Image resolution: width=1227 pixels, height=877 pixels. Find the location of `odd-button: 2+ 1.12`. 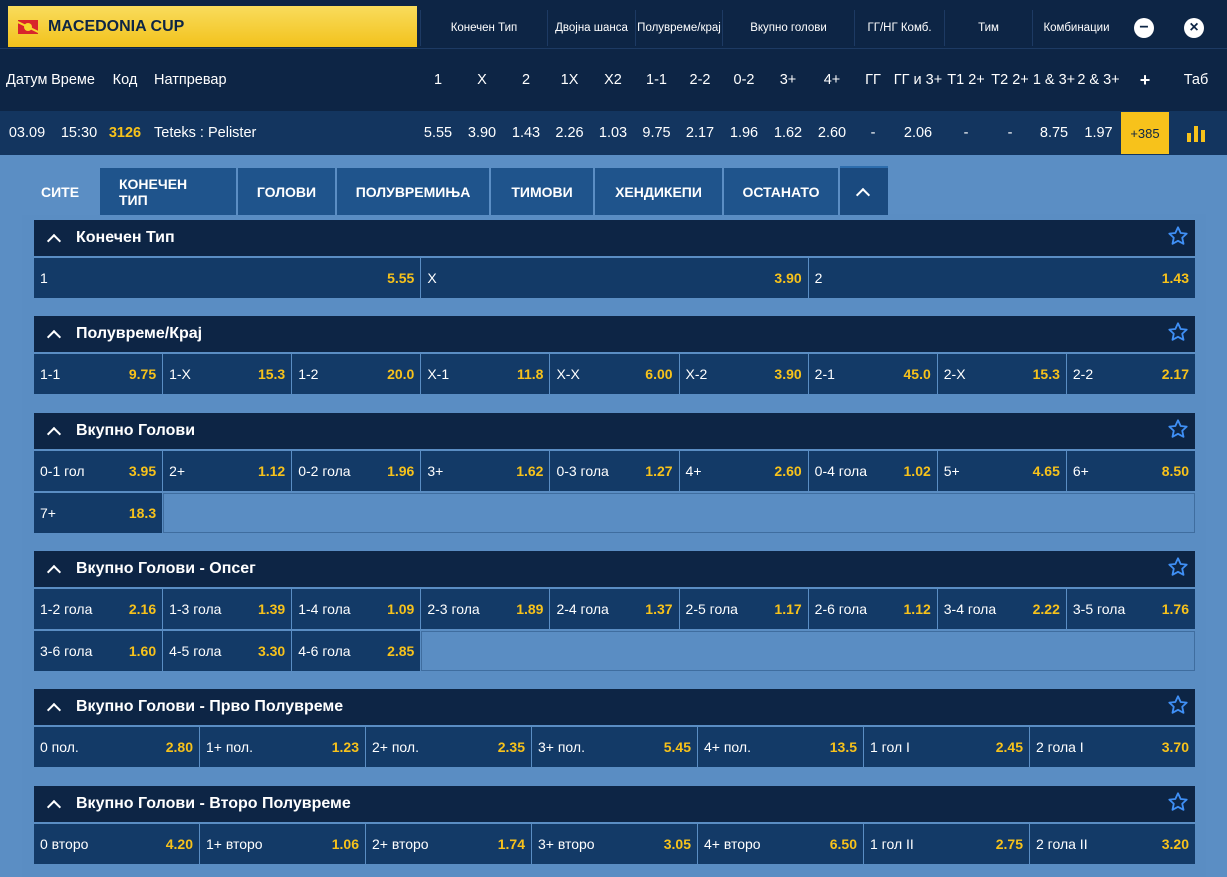

odd-button: 2+ 1.12 is located at coordinates (227, 471).